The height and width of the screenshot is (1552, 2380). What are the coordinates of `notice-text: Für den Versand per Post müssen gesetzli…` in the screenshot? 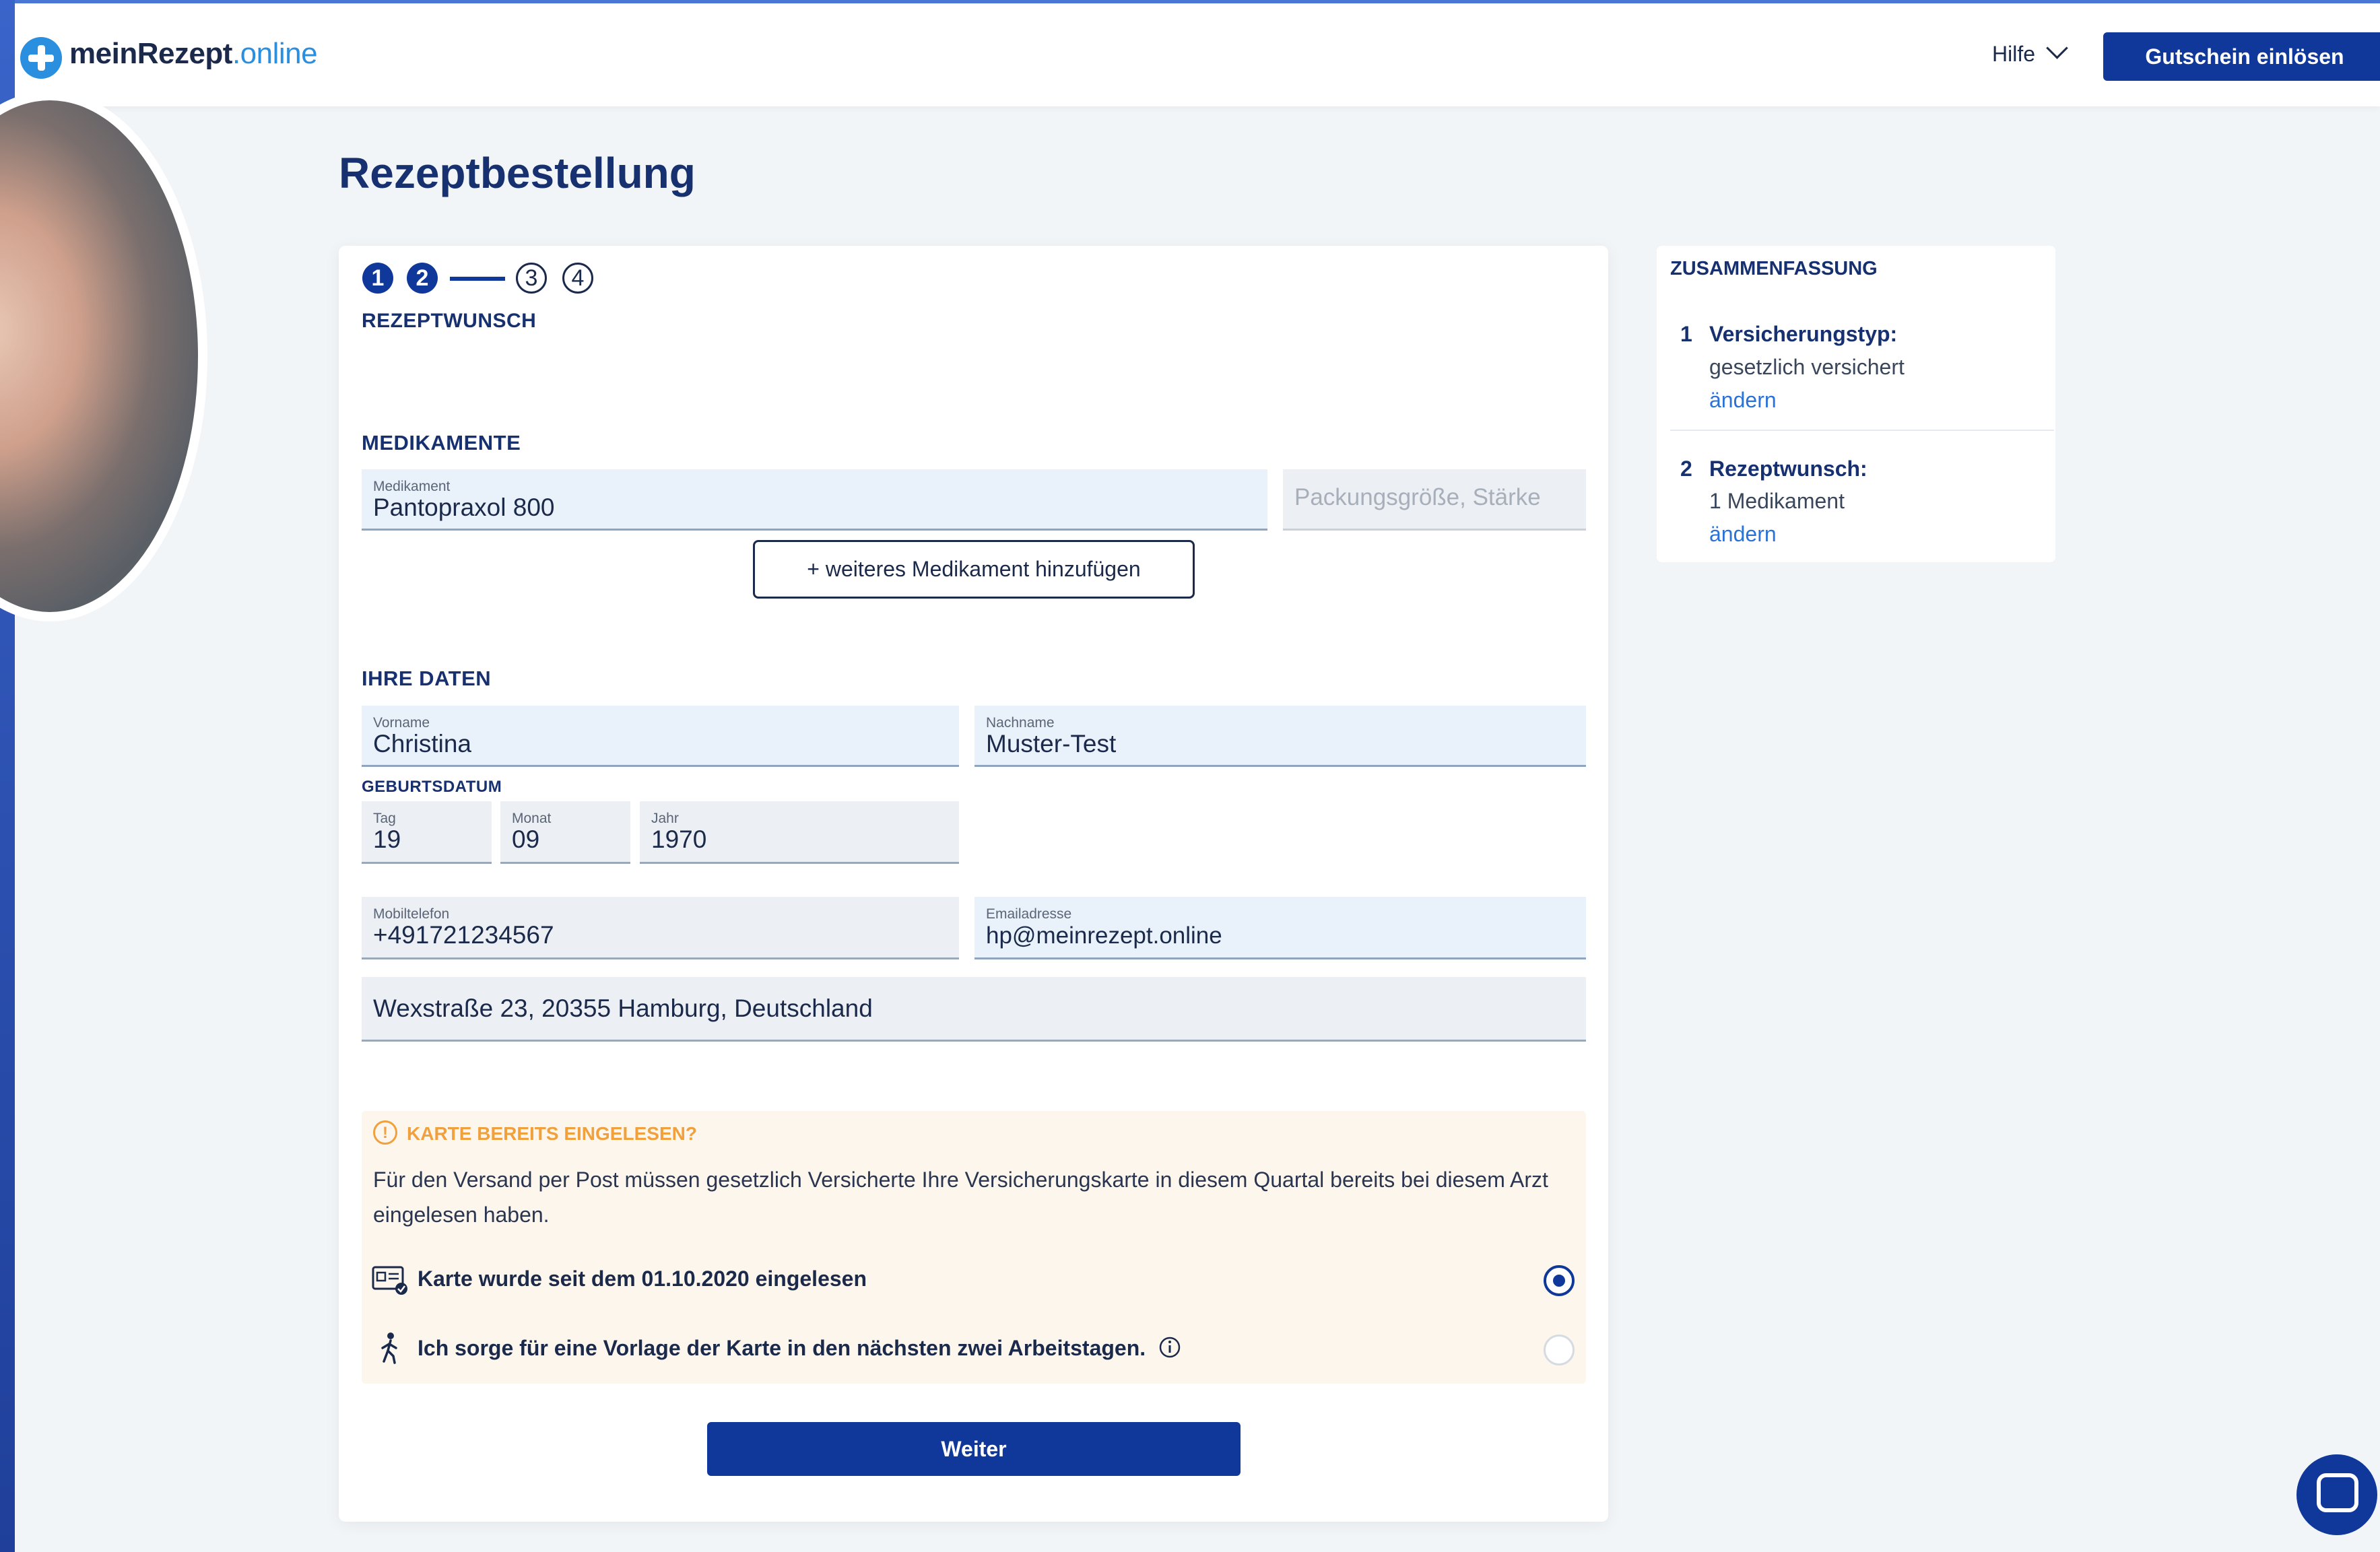 It's located at (960, 1197).